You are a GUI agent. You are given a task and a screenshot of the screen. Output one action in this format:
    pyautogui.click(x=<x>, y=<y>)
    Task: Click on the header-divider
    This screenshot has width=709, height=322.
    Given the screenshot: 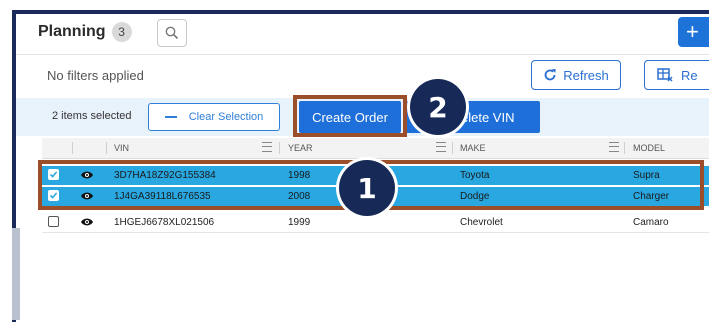 What is the action you would take?
    pyautogui.click(x=362, y=54)
    